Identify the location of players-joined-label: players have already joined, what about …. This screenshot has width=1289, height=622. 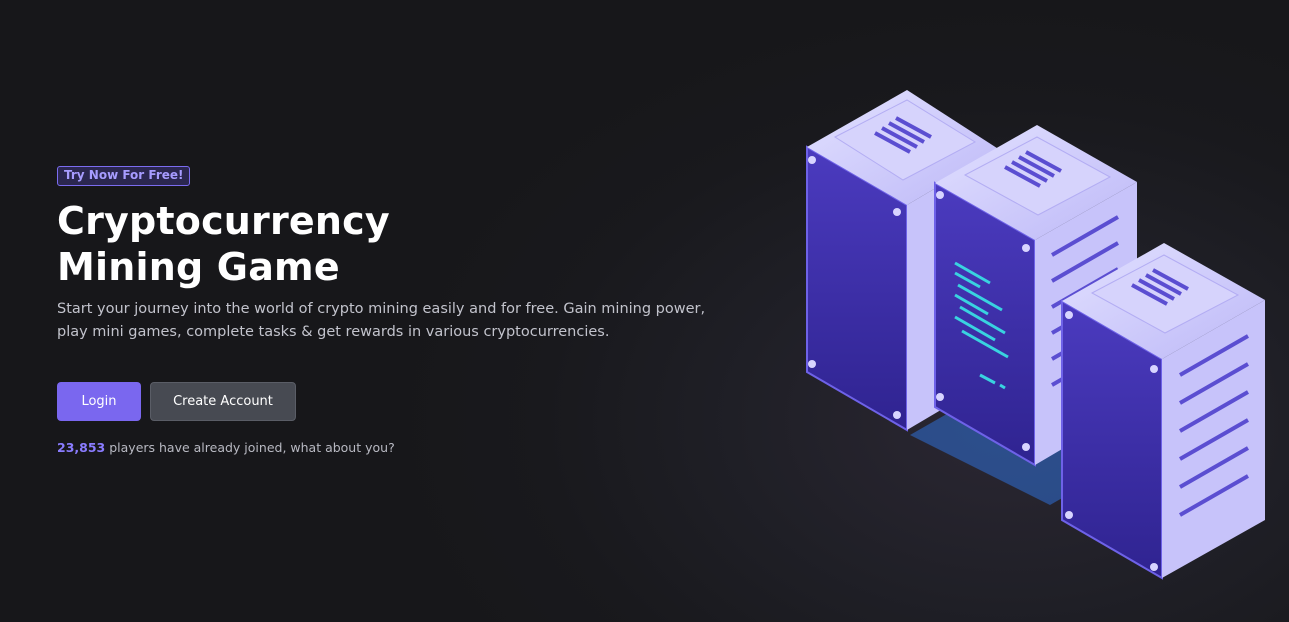
(250, 447).